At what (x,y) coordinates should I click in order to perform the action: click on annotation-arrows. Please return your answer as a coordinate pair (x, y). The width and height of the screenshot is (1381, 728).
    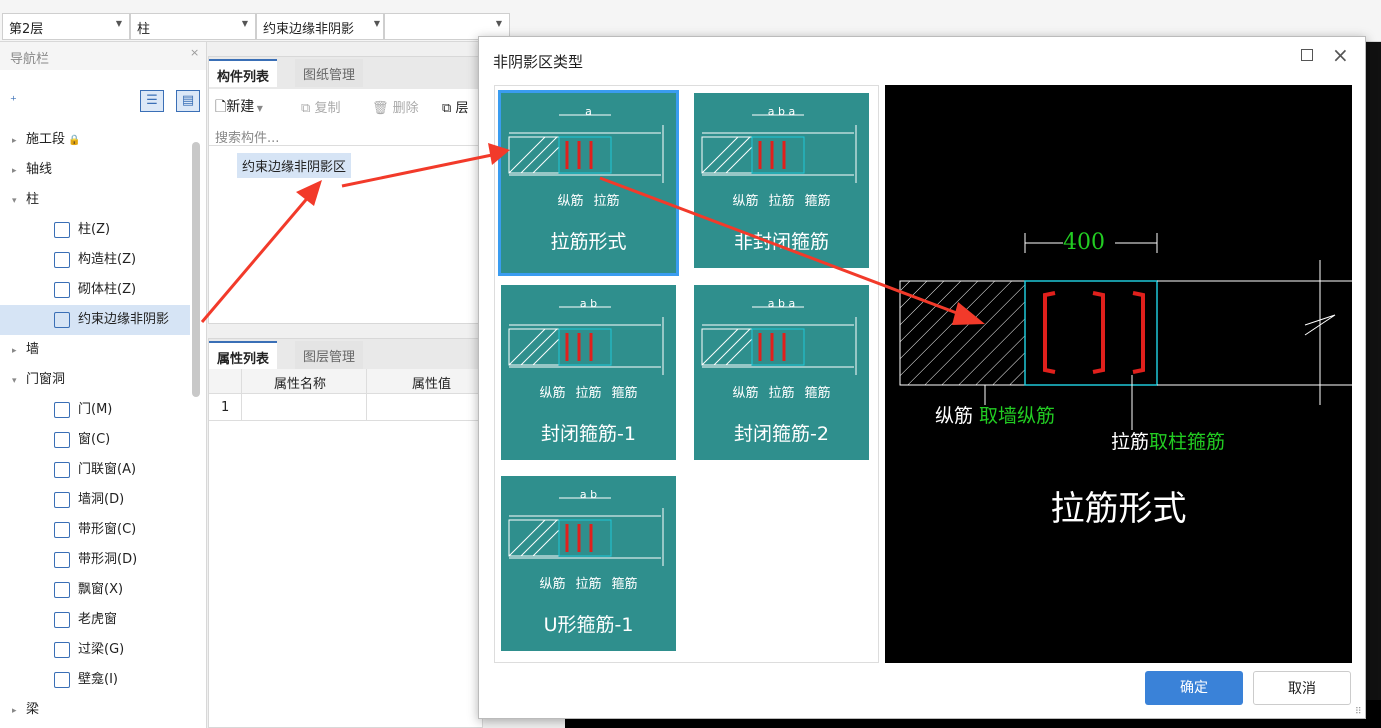
    Looking at the image, I should click on (592, 234).